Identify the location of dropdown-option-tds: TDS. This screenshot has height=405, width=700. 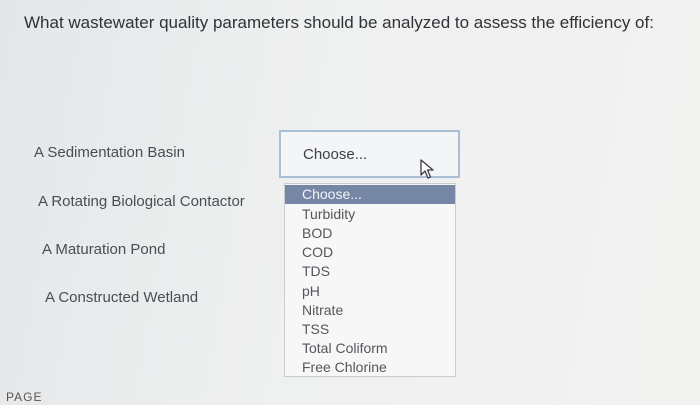
(370, 271).